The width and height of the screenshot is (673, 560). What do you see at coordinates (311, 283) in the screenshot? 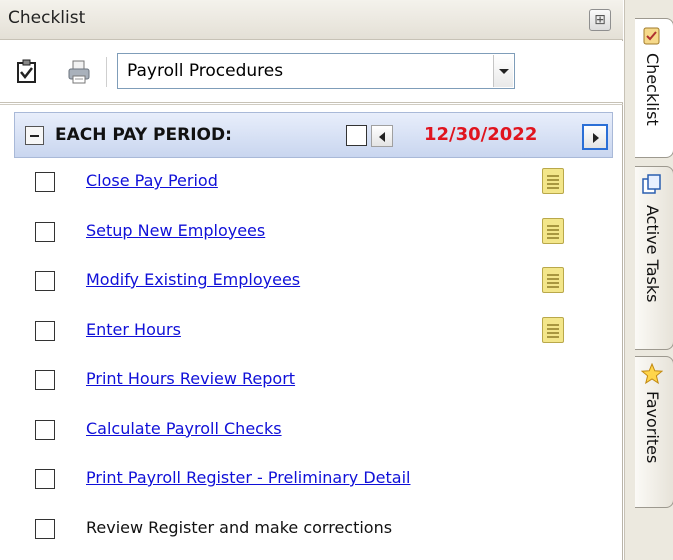
I see `task-row: Modify Existing Employees` at bounding box center [311, 283].